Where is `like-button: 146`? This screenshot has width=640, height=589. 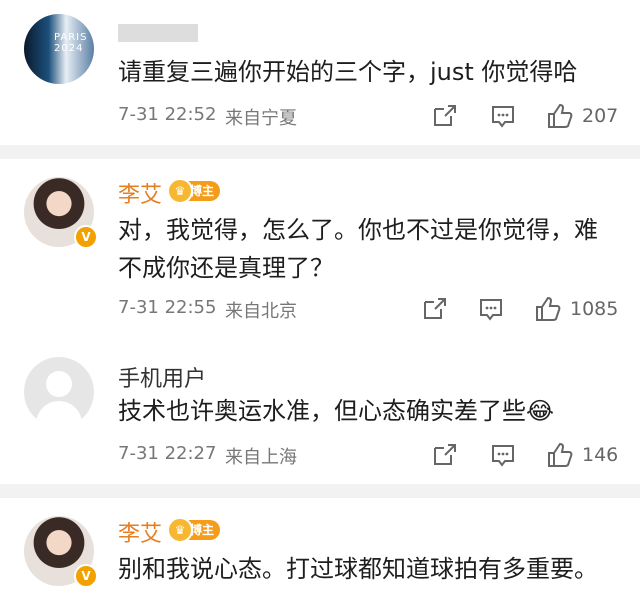
like-button: 146 is located at coordinates (582, 455).